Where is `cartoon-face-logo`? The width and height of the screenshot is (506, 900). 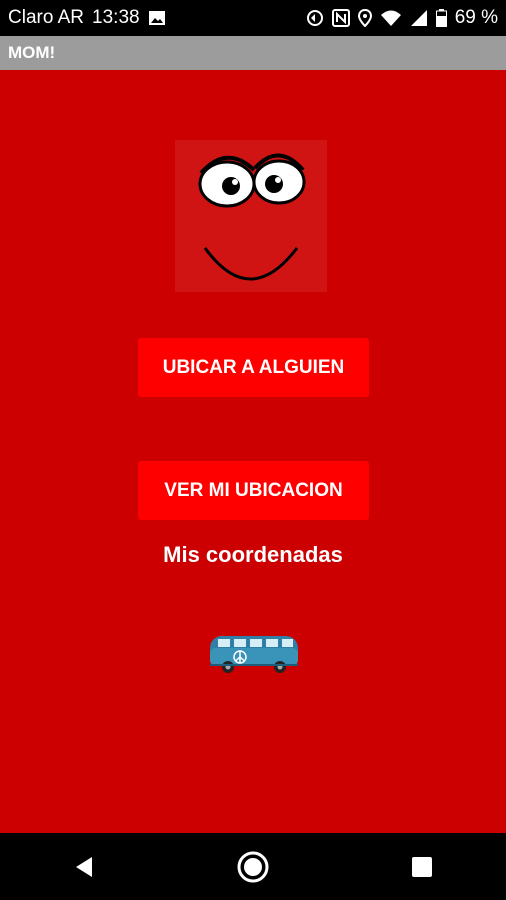
cartoon-face-logo is located at coordinates (251, 216).